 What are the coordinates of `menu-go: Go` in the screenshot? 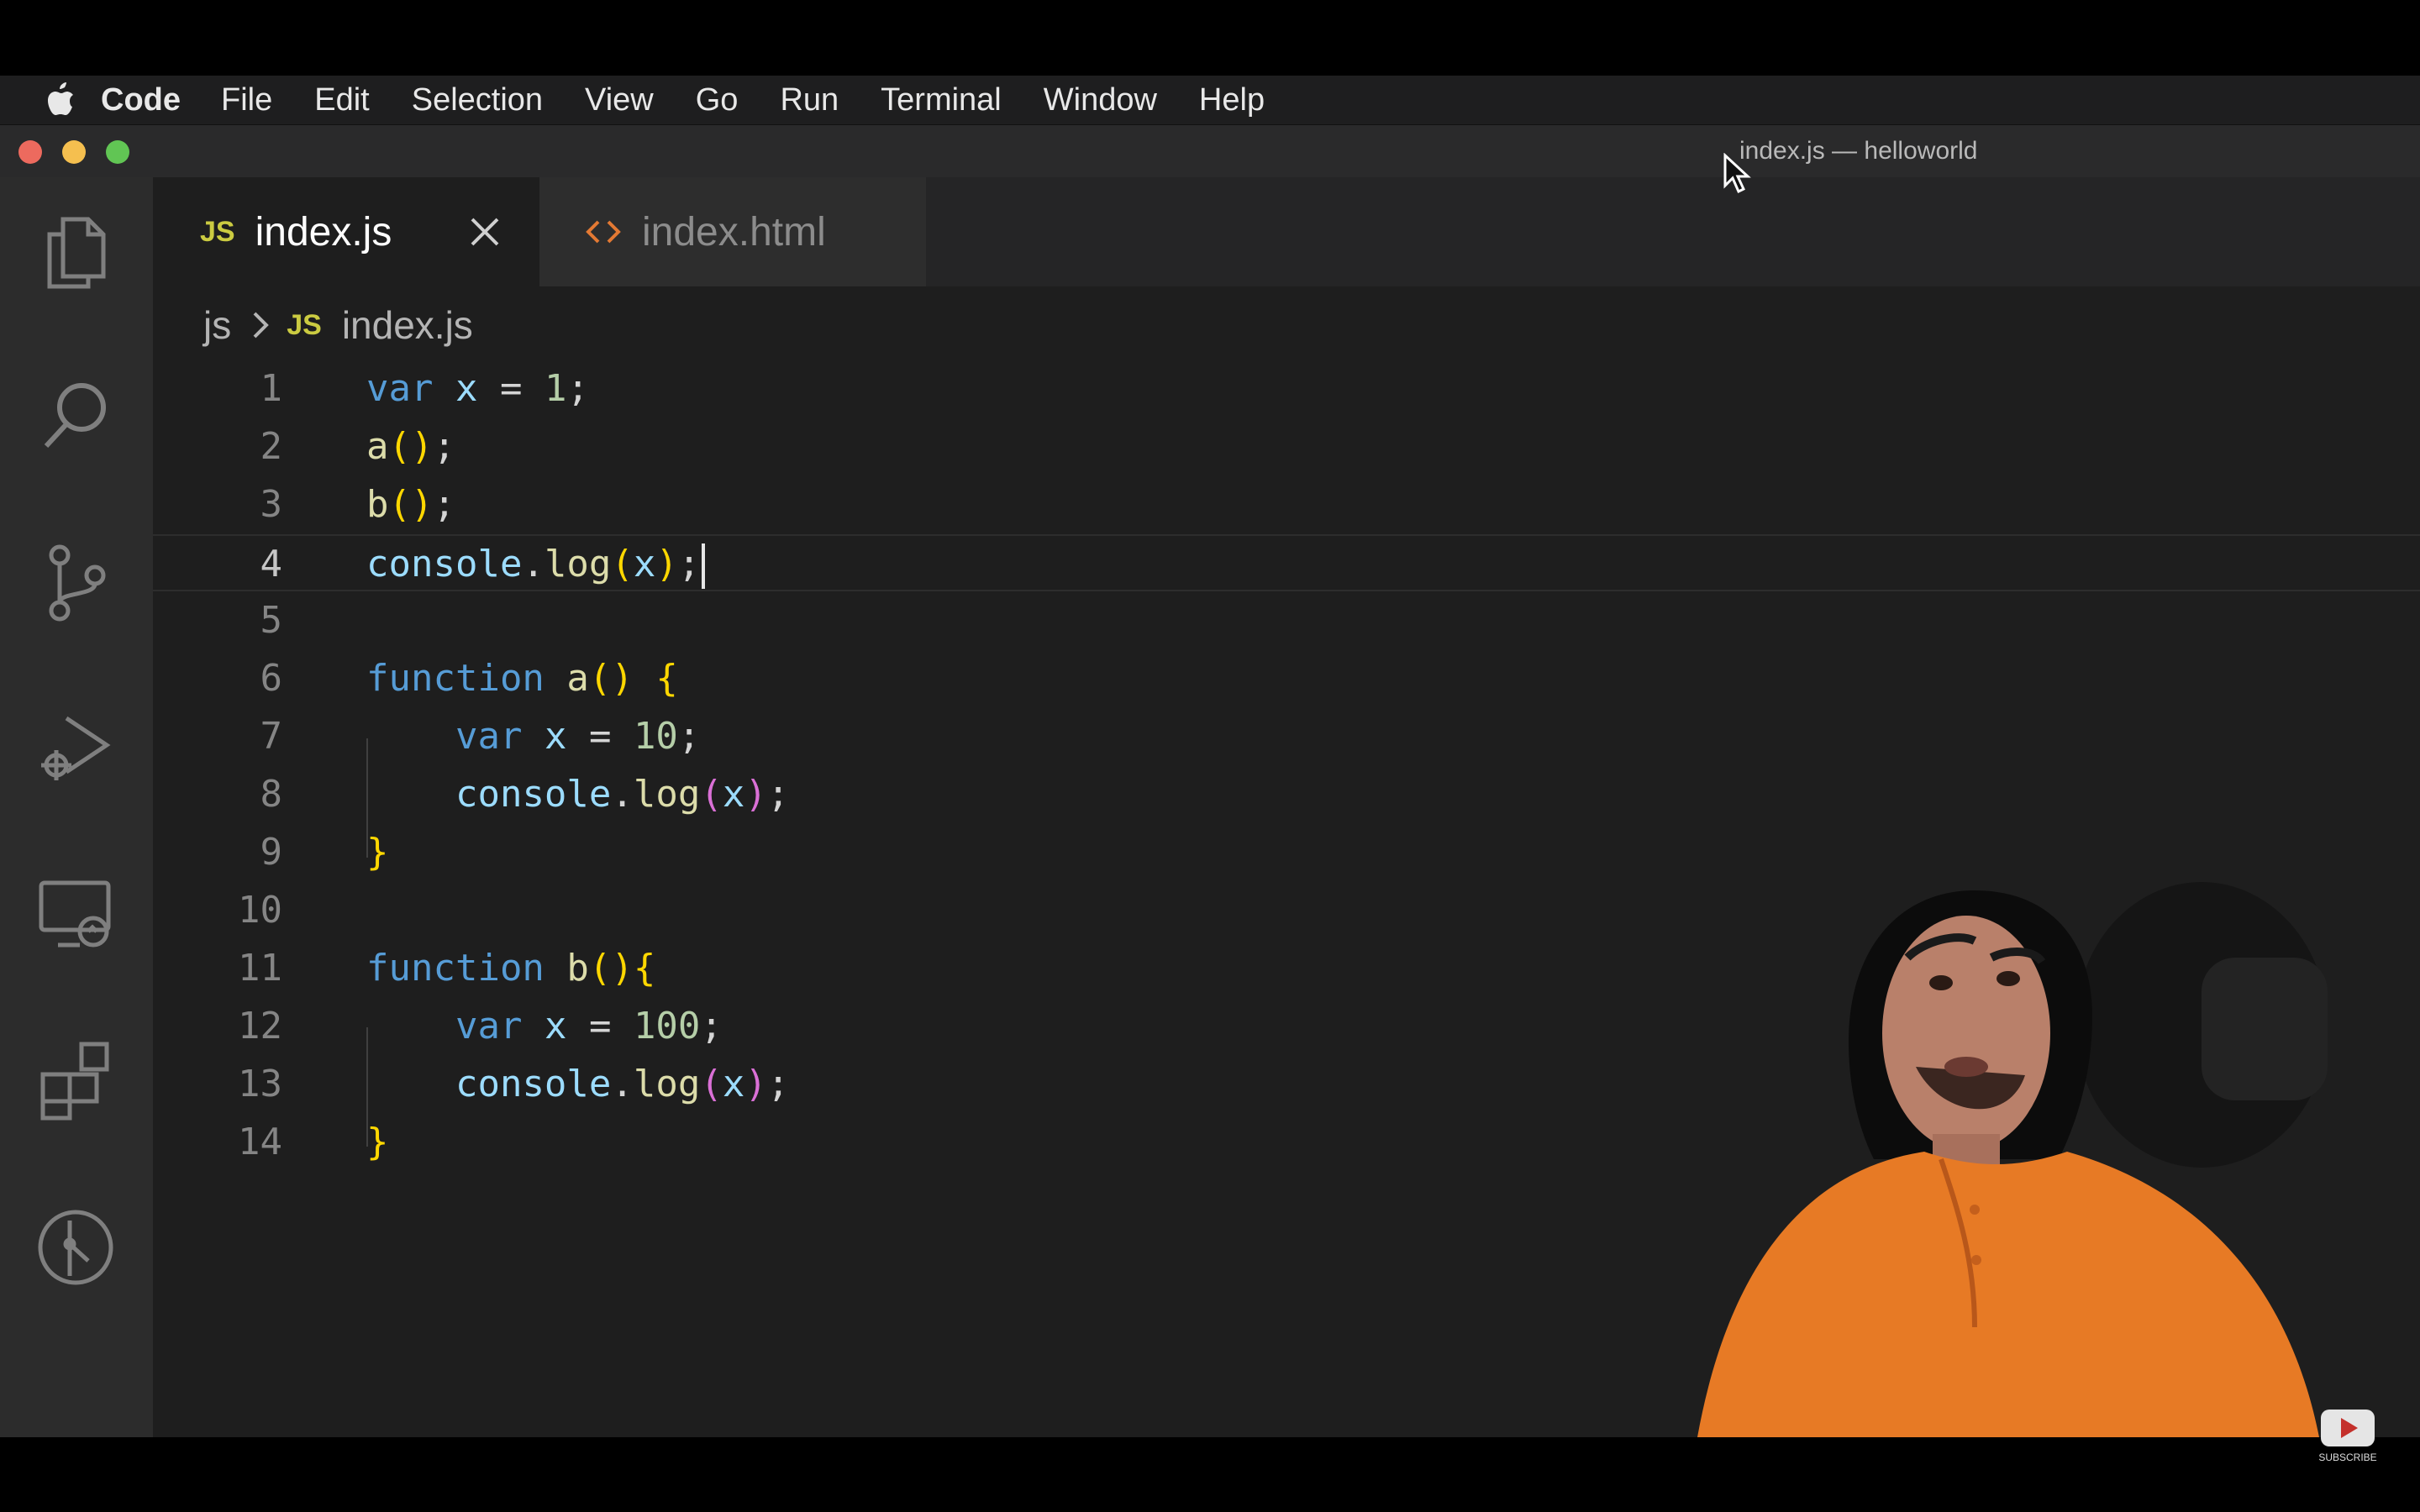 It's located at (718, 100).